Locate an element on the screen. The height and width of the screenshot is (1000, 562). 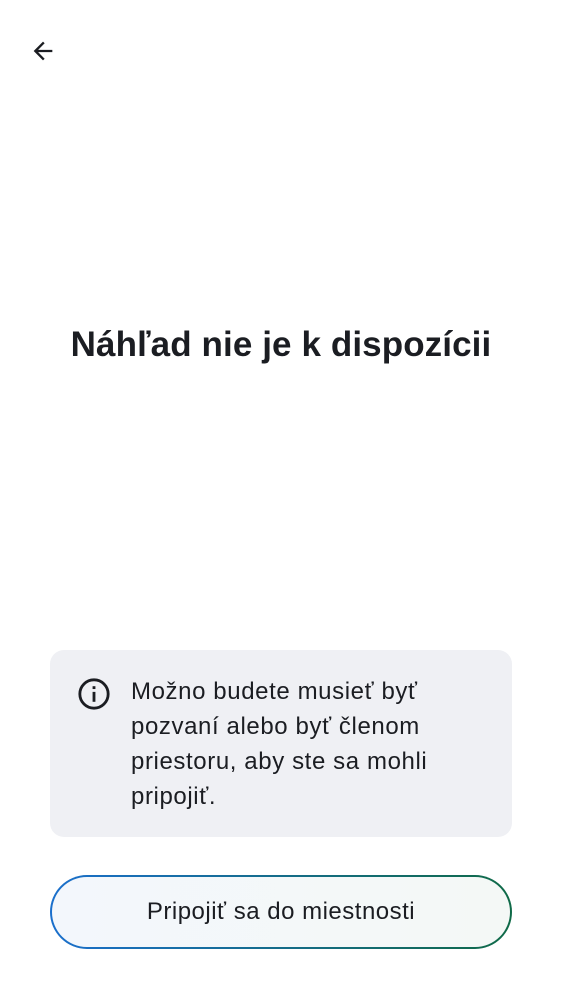
join-room-button: Pripojiť sa do miestnosti is located at coordinates (281, 912).